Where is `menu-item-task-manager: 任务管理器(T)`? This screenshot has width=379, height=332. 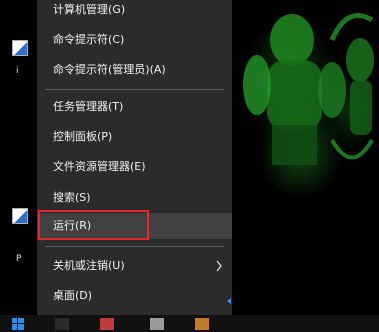 menu-item-task-manager: 任务管理器(T) is located at coordinates (134, 107).